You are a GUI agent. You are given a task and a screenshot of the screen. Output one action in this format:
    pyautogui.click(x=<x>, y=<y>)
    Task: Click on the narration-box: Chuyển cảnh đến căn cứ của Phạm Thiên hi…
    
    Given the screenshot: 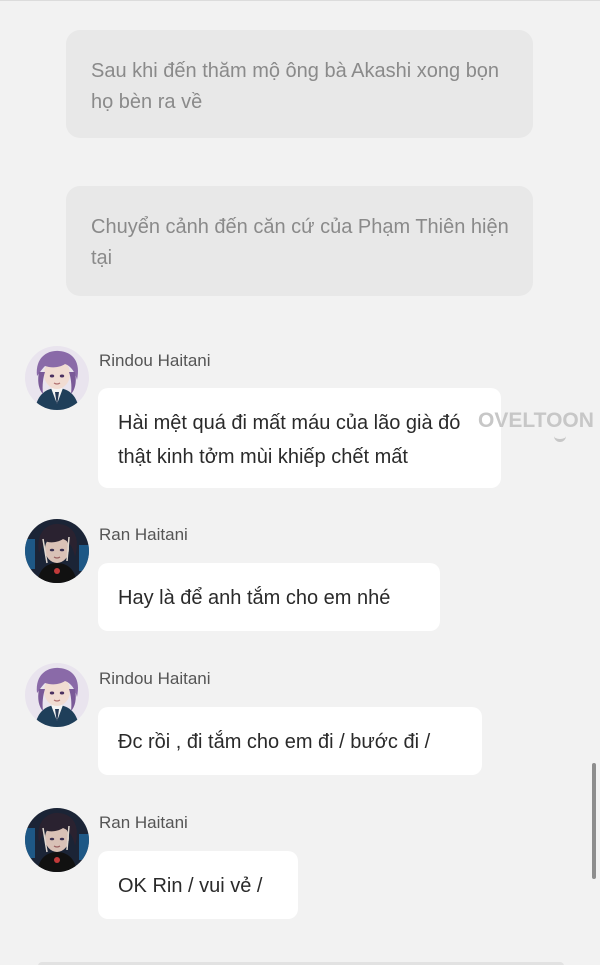 What is the action you would take?
    pyautogui.click(x=299, y=241)
    